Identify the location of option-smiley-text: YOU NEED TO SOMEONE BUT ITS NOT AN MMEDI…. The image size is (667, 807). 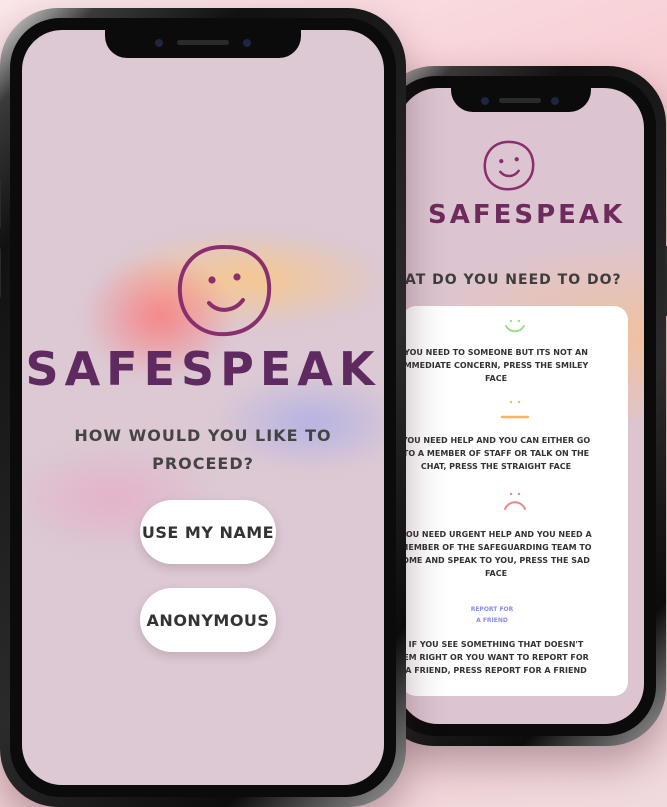
(496, 365).